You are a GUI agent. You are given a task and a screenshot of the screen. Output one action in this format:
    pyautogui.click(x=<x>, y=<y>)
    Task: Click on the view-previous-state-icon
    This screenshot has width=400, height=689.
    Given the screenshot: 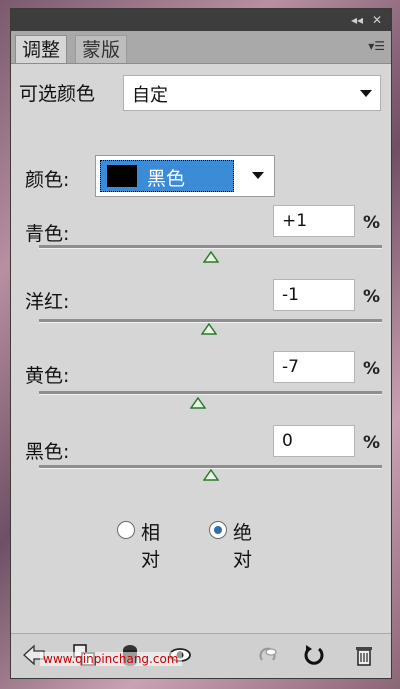 What is the action you would take?
    pyautogui.click(x=268, y=655)
    